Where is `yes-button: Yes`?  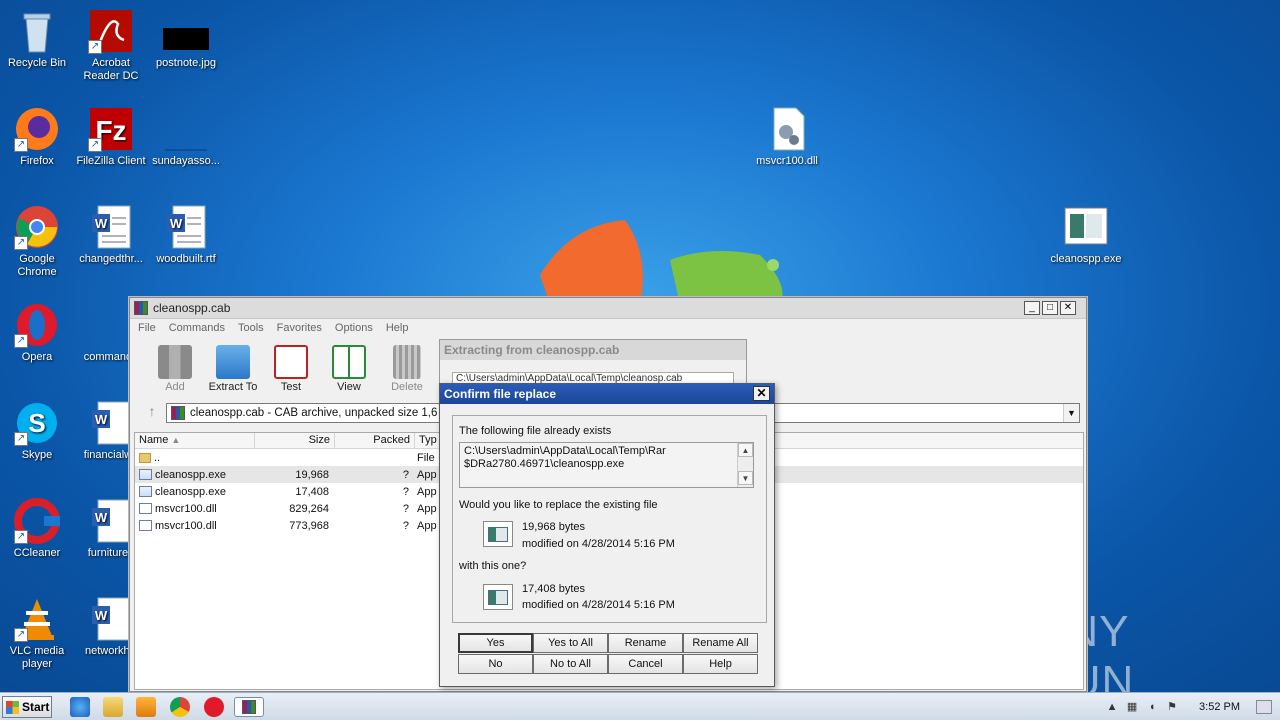 yes-button: Yes is located at coordinates (495, 643).